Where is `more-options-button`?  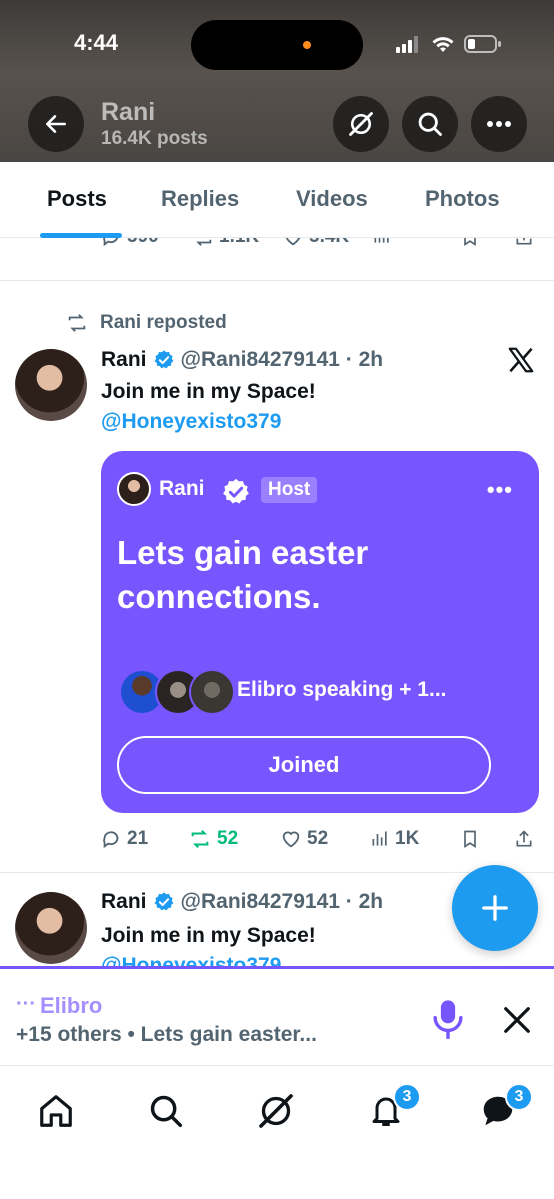 more-options-button is located at coordinates (499, 124).